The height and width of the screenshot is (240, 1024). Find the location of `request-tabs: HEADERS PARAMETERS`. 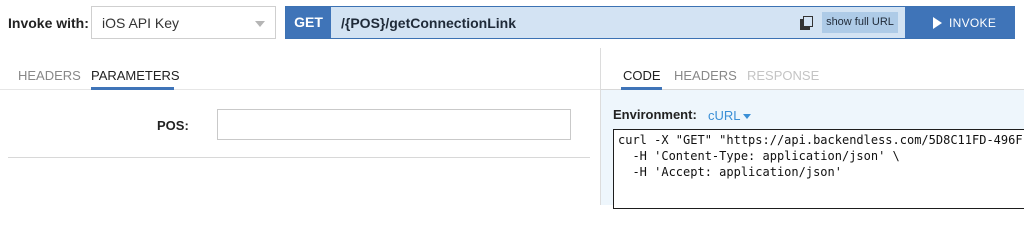

request-tabs: HEADERS PARAMETERS is located at coordinates (300, 69).